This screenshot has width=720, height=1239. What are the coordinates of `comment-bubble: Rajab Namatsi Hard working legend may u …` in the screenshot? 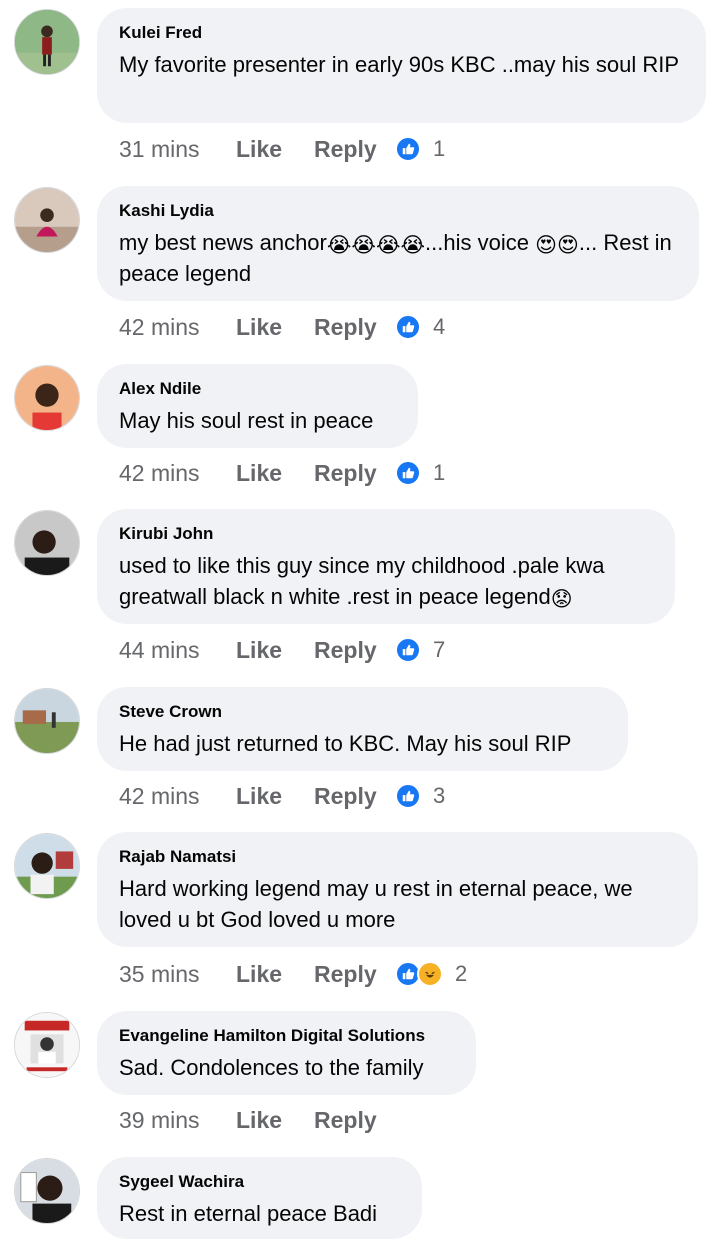 It's located at (397, 889).